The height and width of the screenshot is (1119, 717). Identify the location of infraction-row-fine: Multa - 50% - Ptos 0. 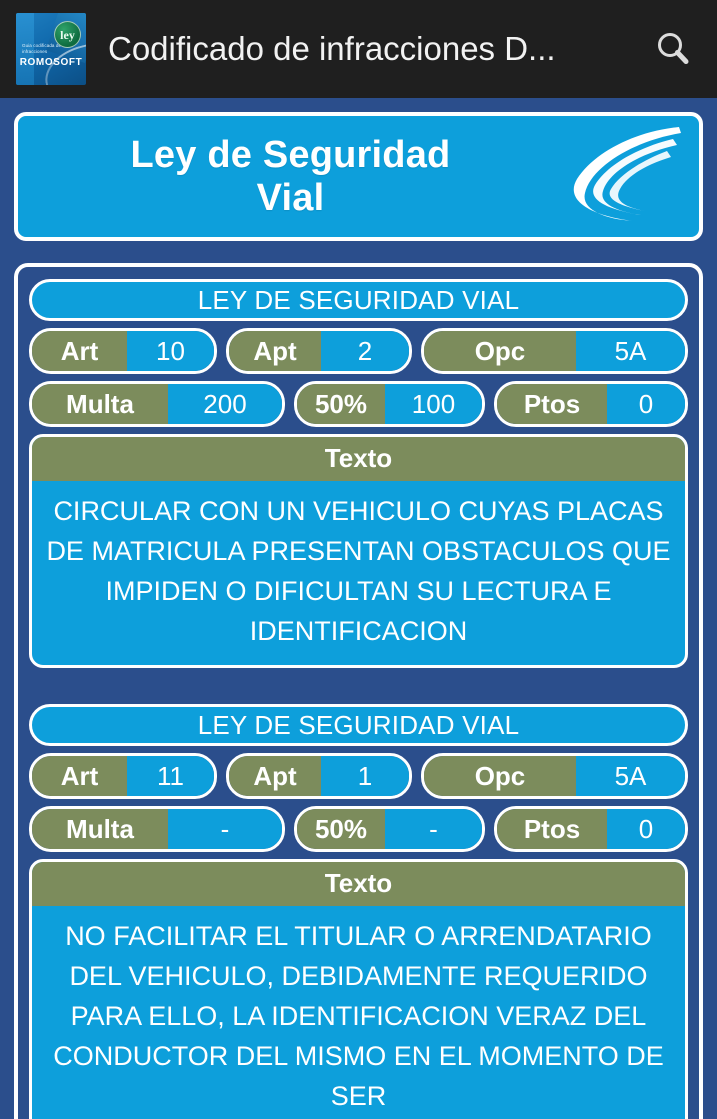
(358, 829).